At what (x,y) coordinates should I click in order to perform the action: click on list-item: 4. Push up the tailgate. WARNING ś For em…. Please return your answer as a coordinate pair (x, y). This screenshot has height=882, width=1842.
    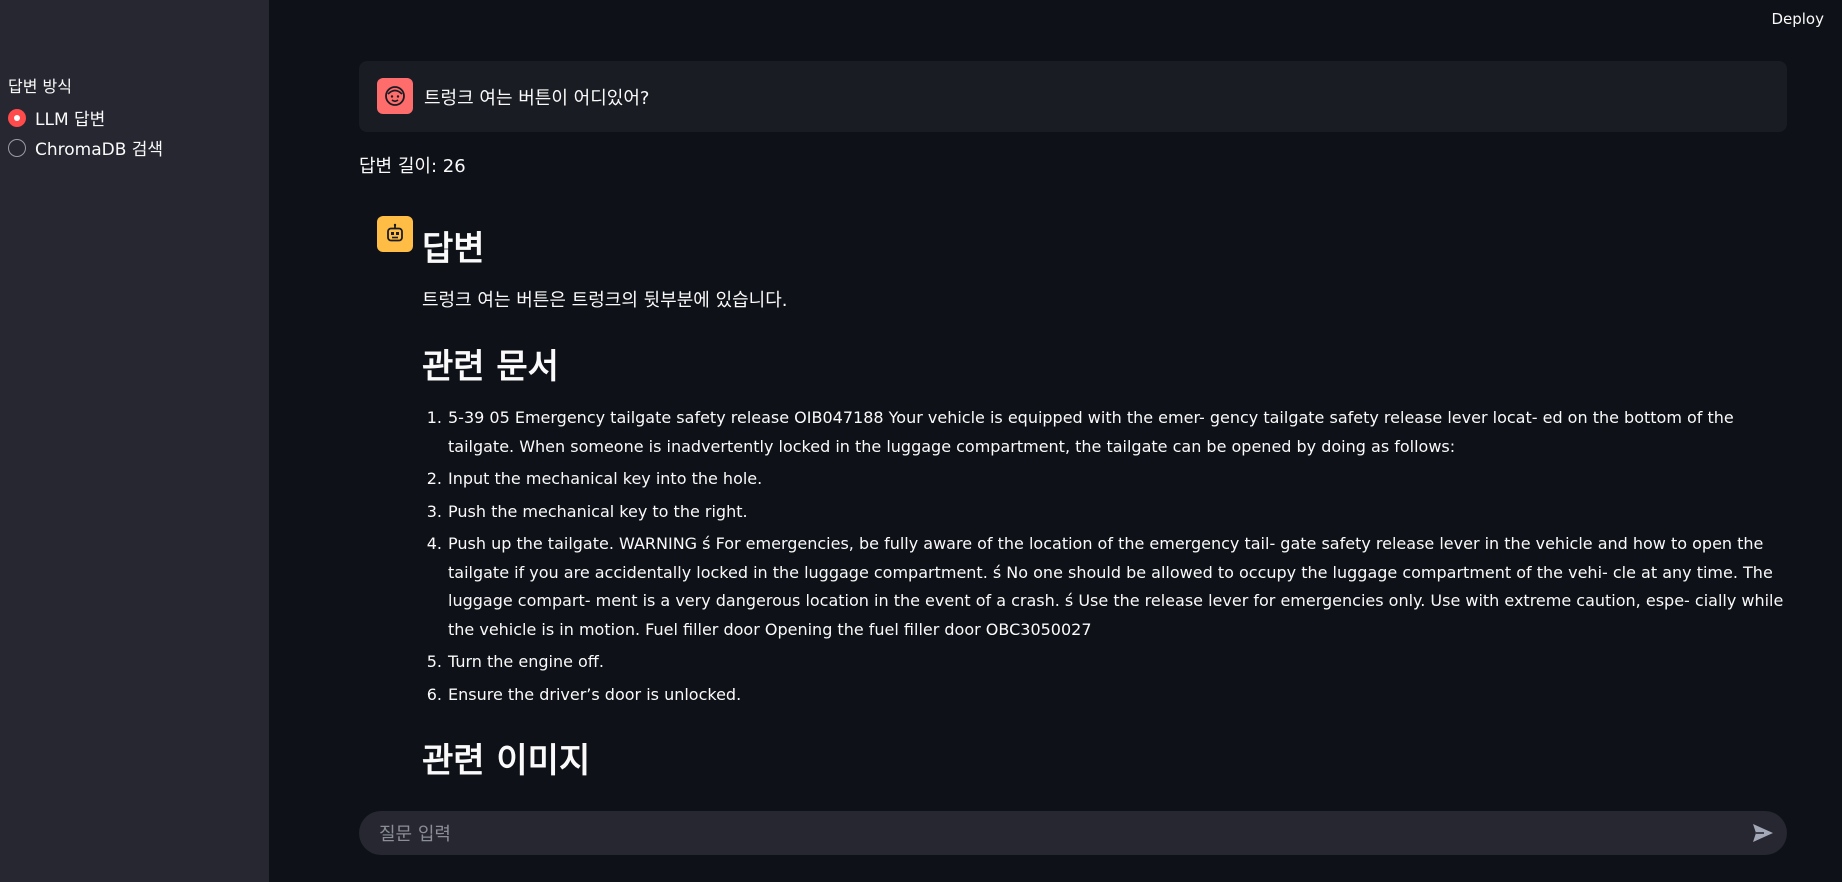
    Looking at the image, I should click on (1106, 587).